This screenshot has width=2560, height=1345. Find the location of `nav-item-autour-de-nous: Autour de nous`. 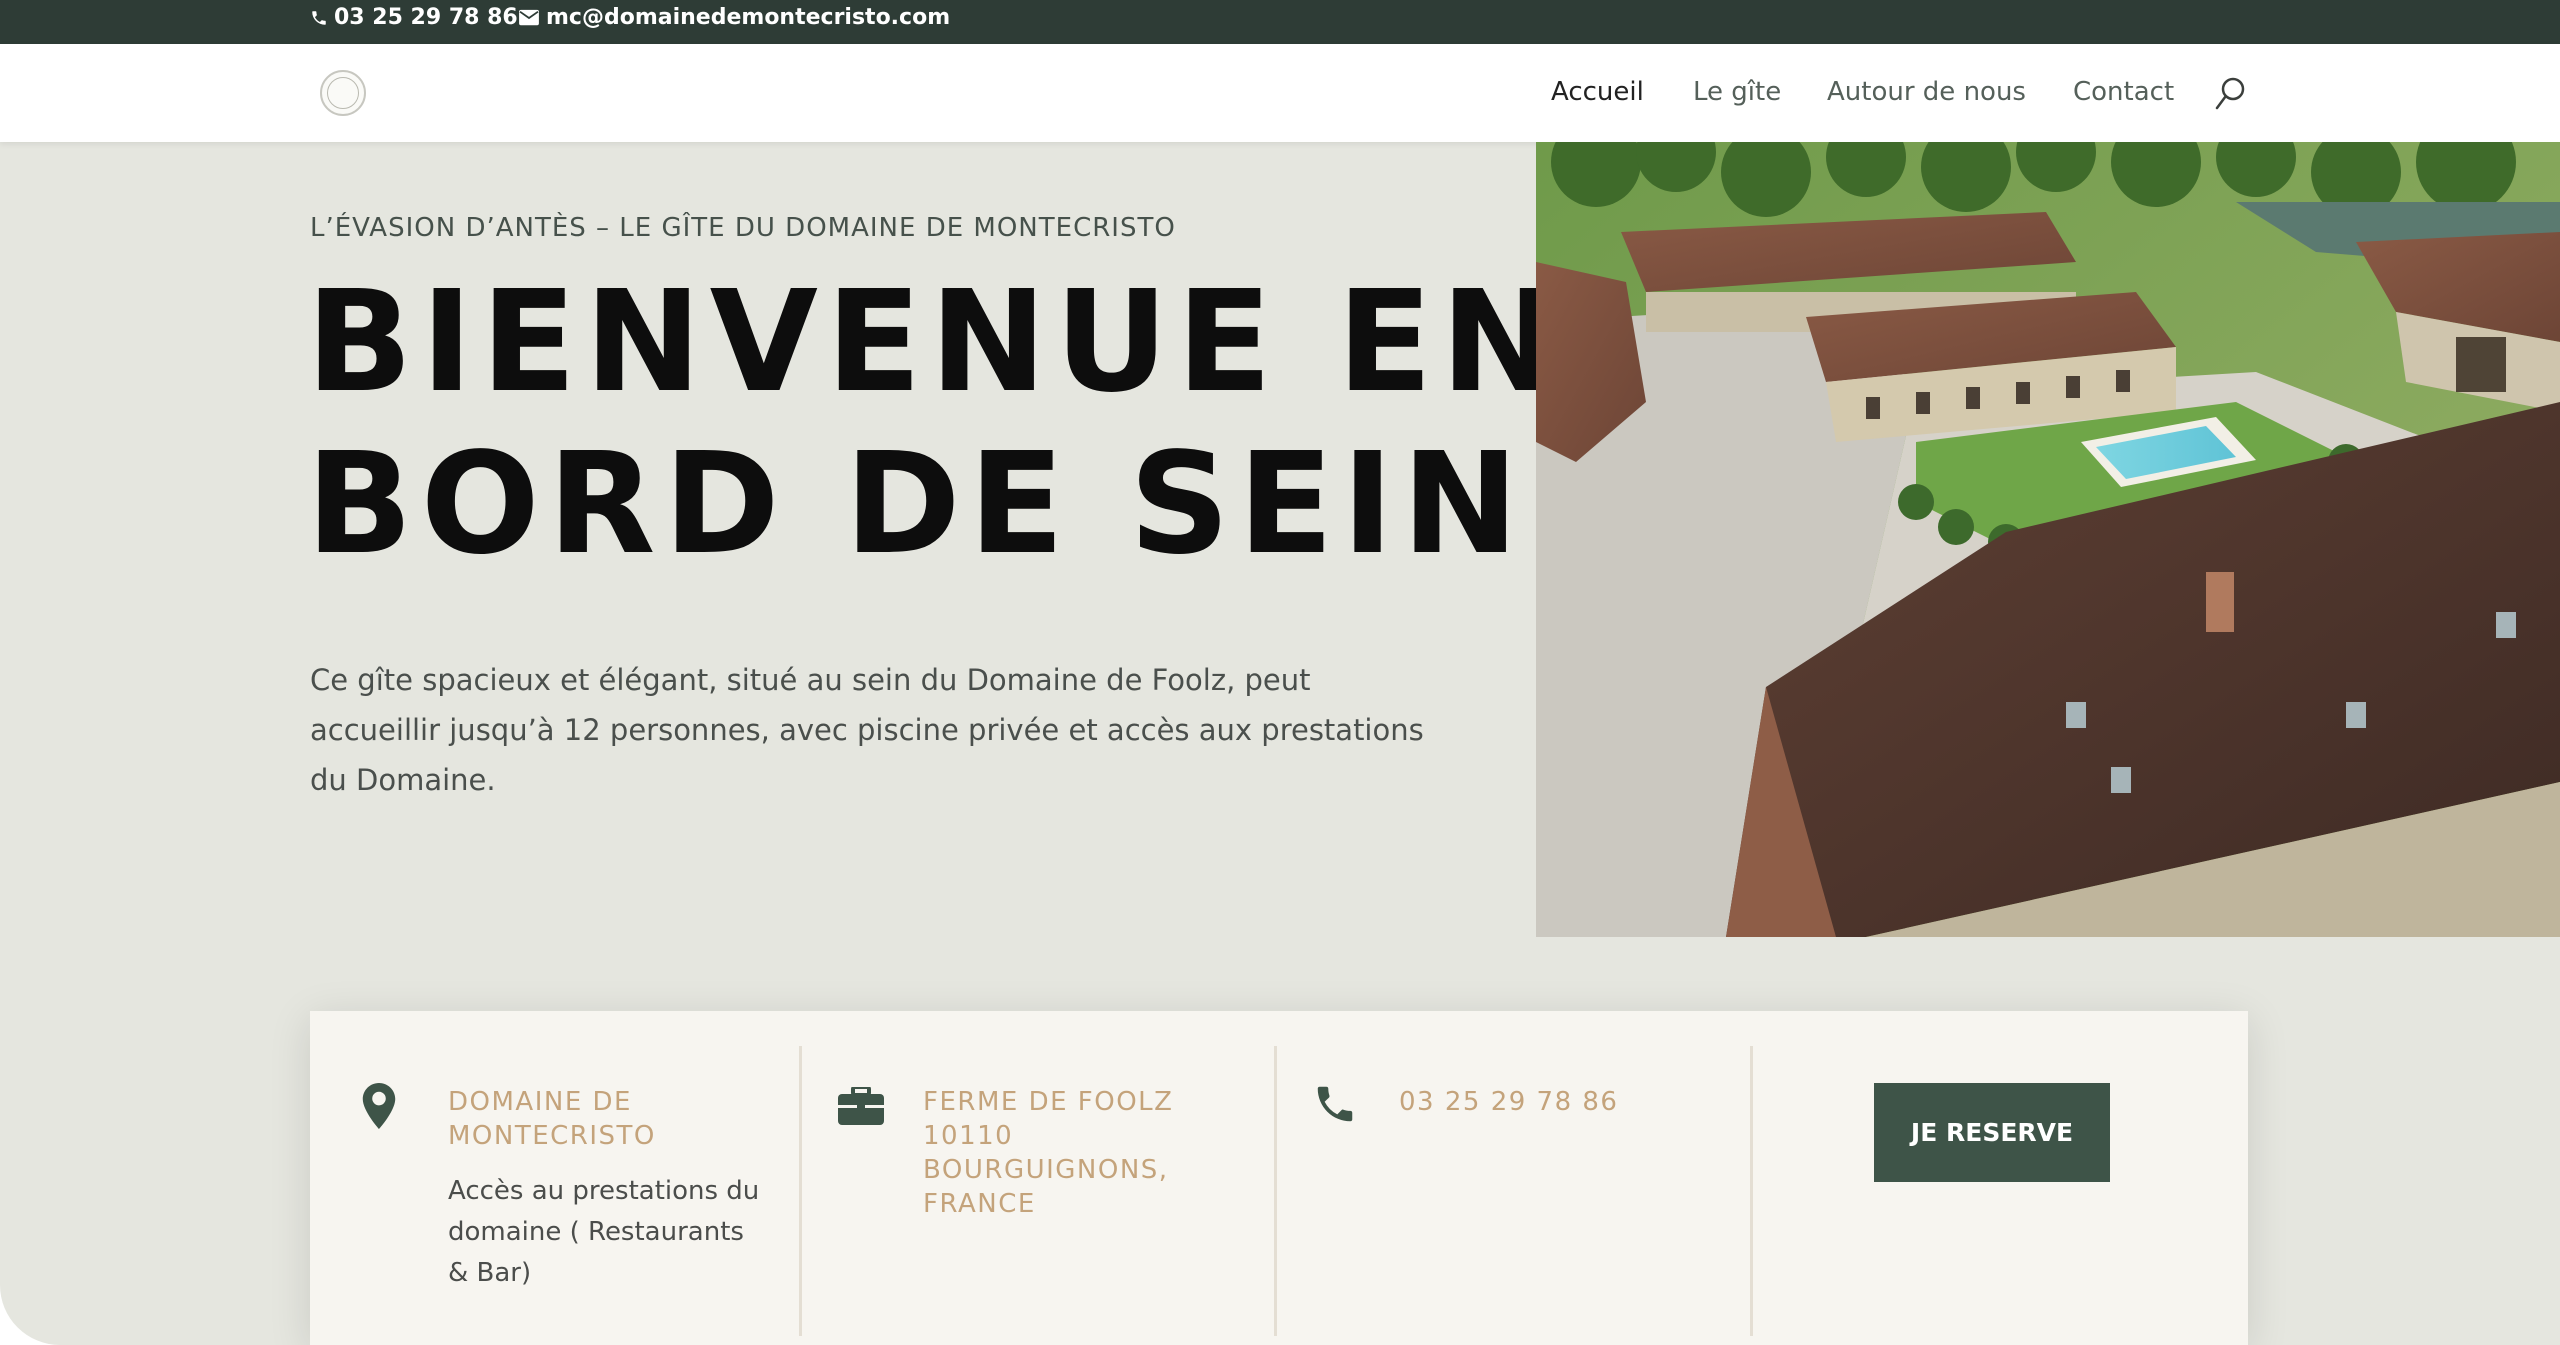

nav-item-autour-de-nous: Autour de nous is located at coordinates (1926, 92).